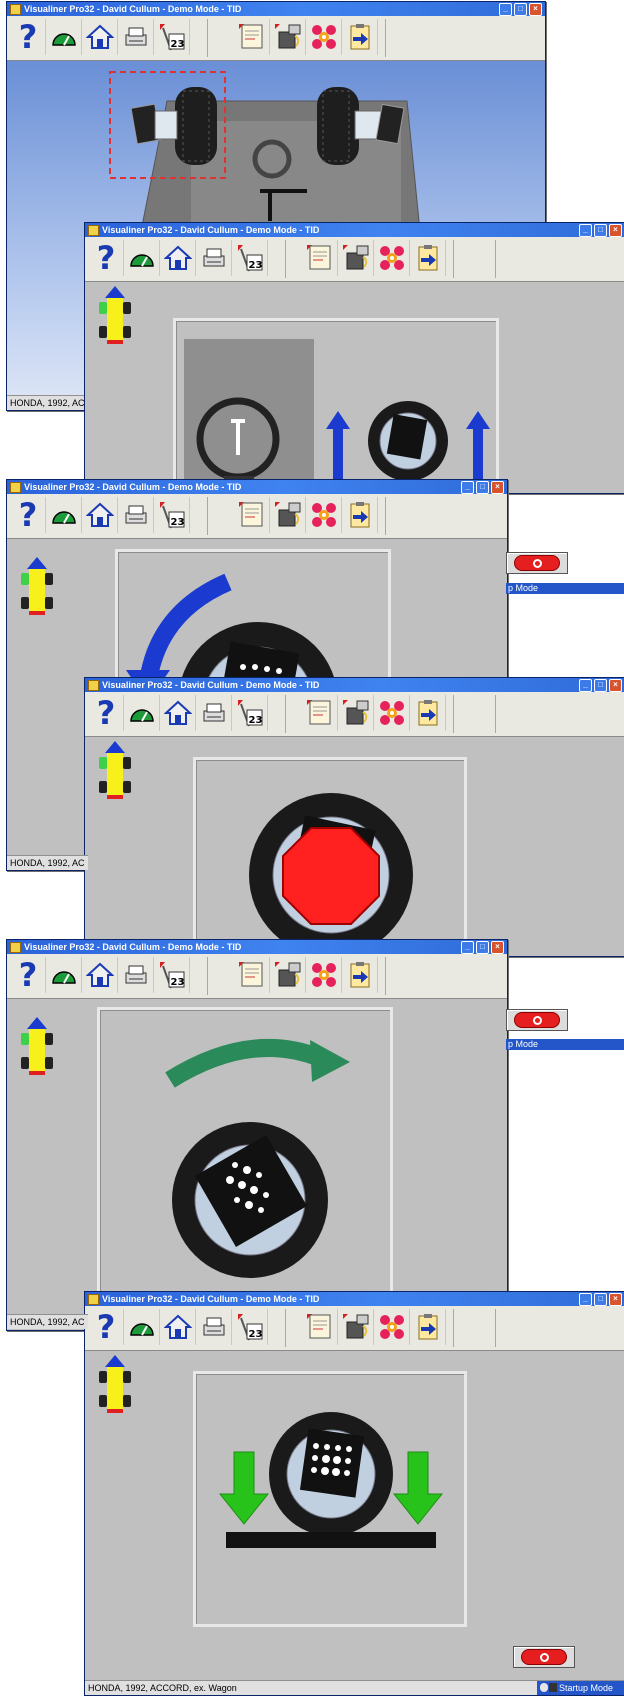  Describe the element at coordinates (115, 770) in the screenshot. I see `car-position-icon` at that location.